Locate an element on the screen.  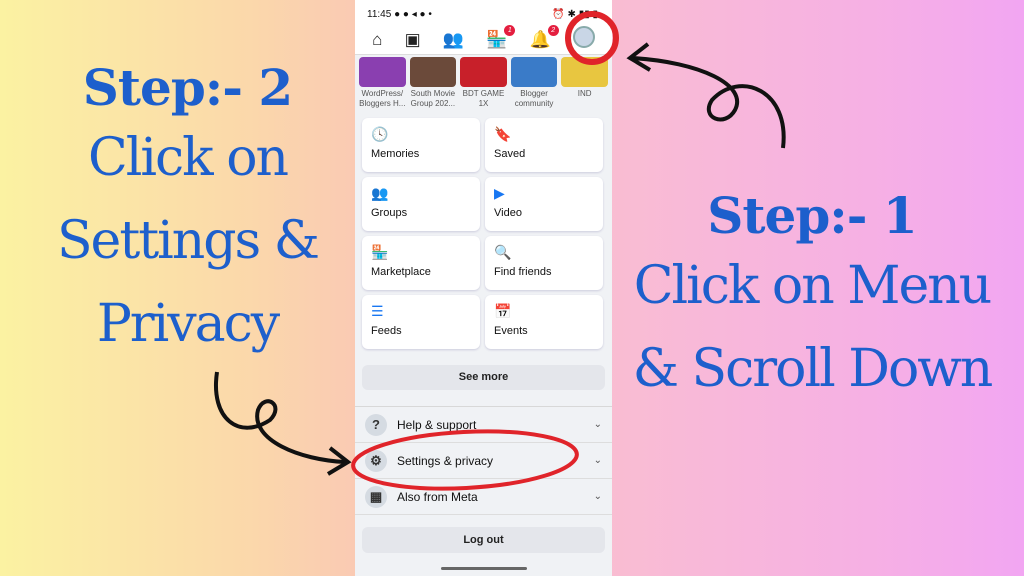
profile-highlight-circle is located at coordinates (592, 38).